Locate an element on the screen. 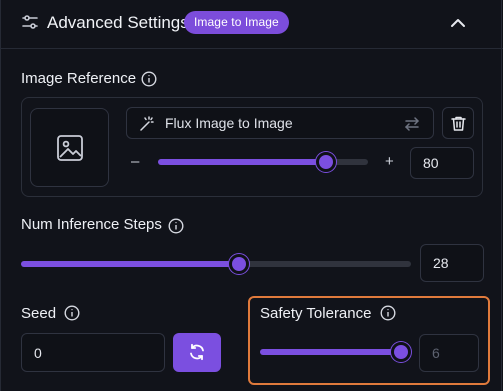  refresh-icon is located at coordinates (197, 352).